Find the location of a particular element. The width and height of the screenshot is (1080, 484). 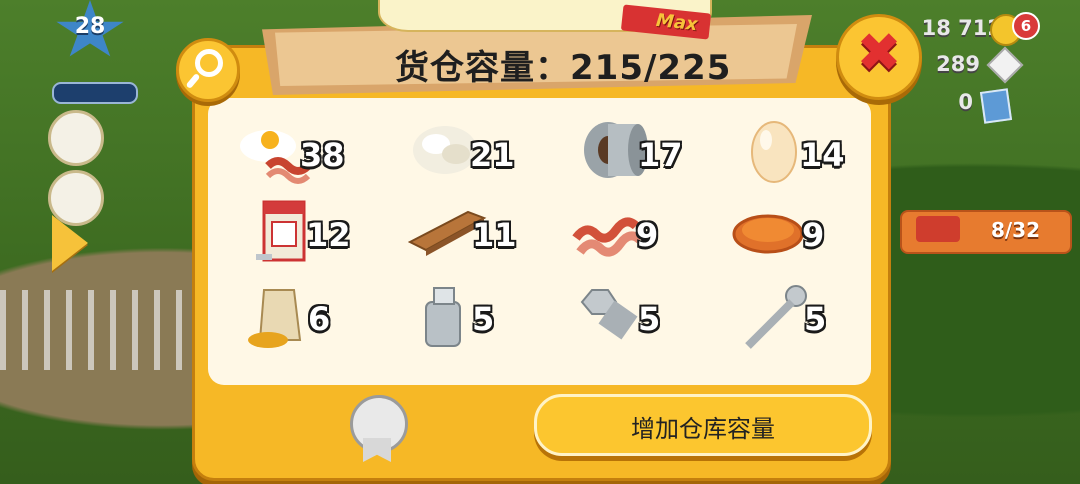

close-button: ✖ is located at coordinates (879, 57).